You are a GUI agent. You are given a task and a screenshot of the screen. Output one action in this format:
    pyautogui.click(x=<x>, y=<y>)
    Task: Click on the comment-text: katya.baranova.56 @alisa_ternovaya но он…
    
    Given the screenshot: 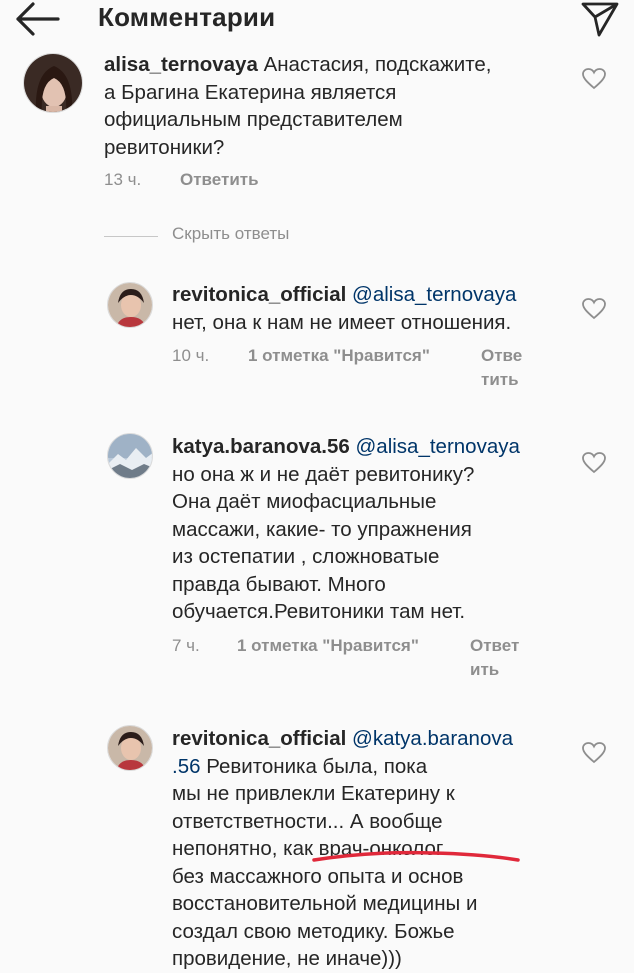 What is the action you would take?
    pyautogui.click(x=346, y=529)
    